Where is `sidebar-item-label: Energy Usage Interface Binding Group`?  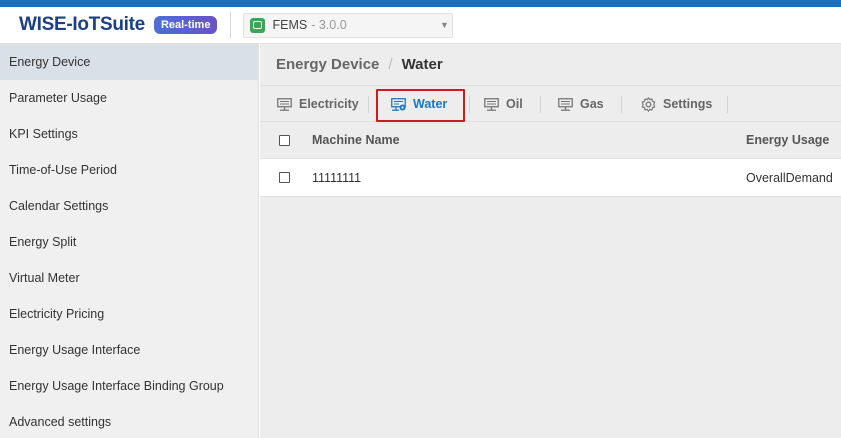
sidebar-item-label: Energy Usage Interface Binding Group is located at coordinates (116, 386).